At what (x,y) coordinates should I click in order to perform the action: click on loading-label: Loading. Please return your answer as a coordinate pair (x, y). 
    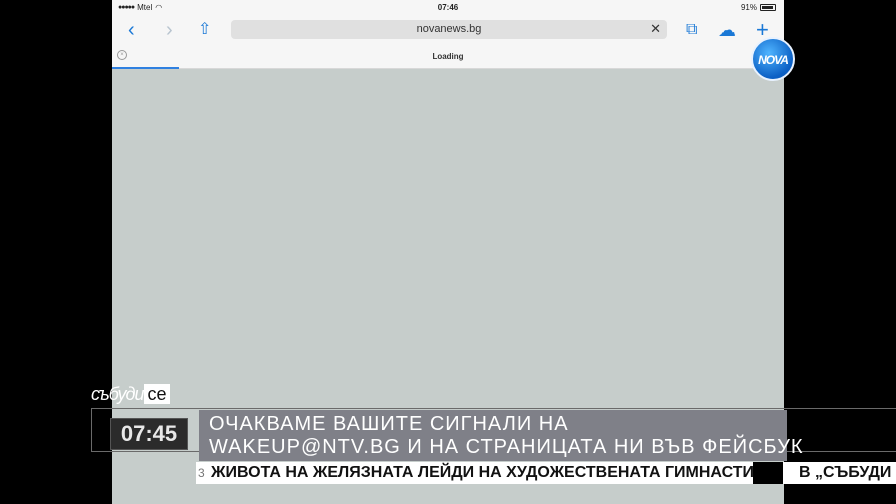
    Looking at the image, I should click on (448, 56).